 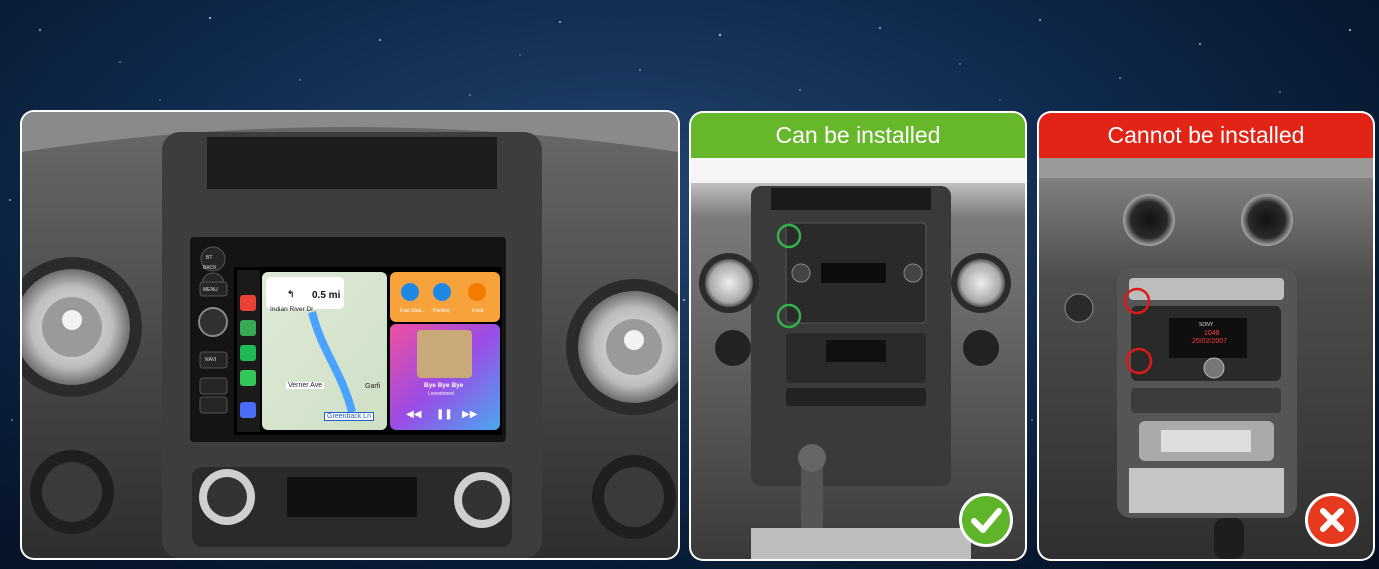 I want to click on checkmark-icon, so click(x=986, y=520).